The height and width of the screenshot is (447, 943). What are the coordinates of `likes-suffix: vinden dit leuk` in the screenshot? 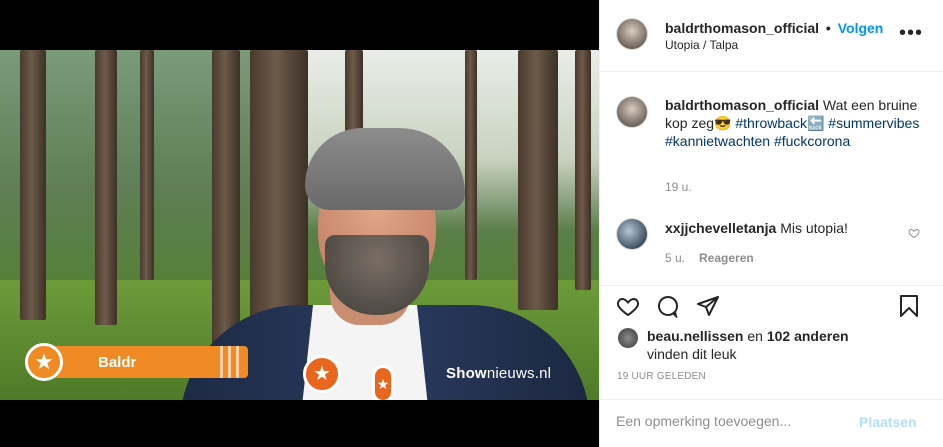 It's located at (692, 354).